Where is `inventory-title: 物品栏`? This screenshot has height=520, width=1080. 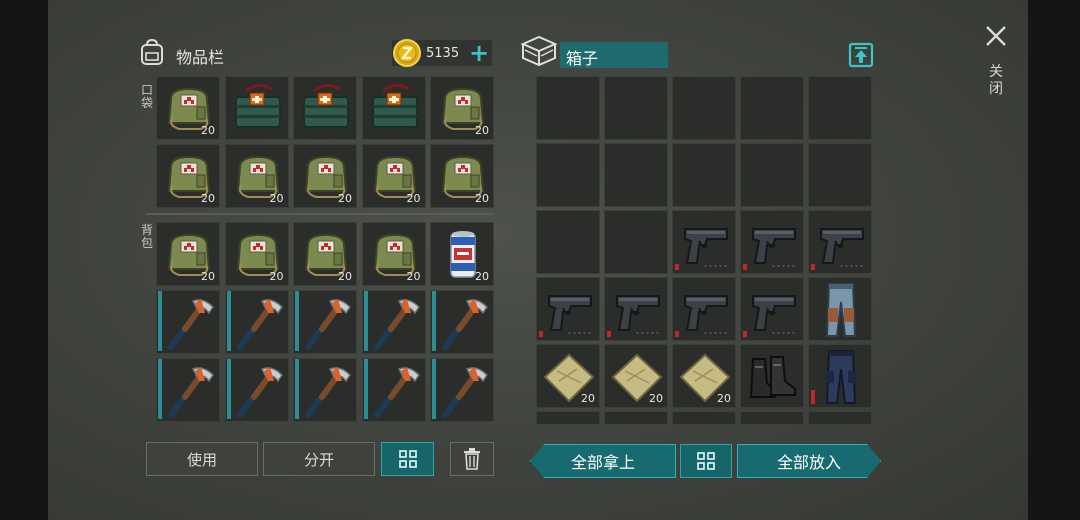
inventory-title: 物品栏 is located at coordinates (200, 57).